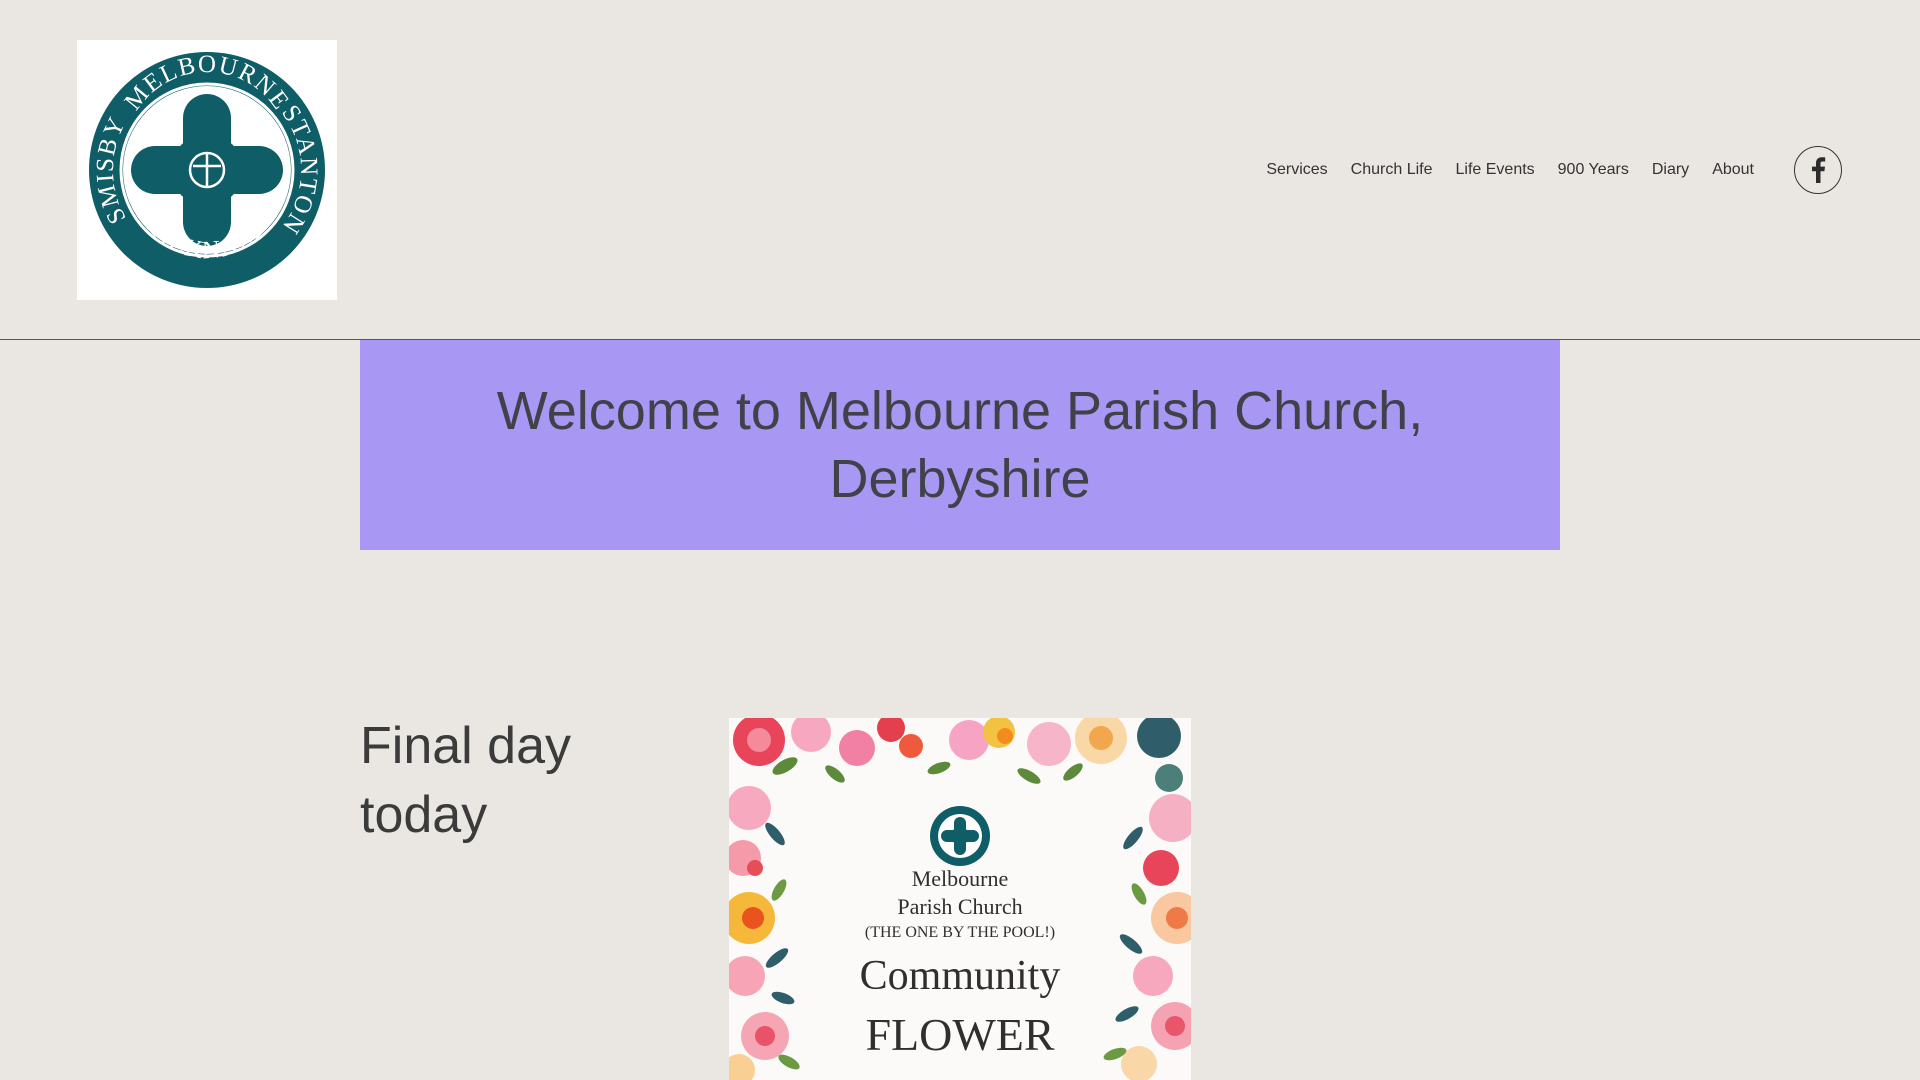 Image resolution: width=1920 pixels, height=1080 pixels. What do you see at coordinates (960, 906) in the screenshot?
I see `poster-line-parish-church: Parish Church` at bounding box center [960, 906].